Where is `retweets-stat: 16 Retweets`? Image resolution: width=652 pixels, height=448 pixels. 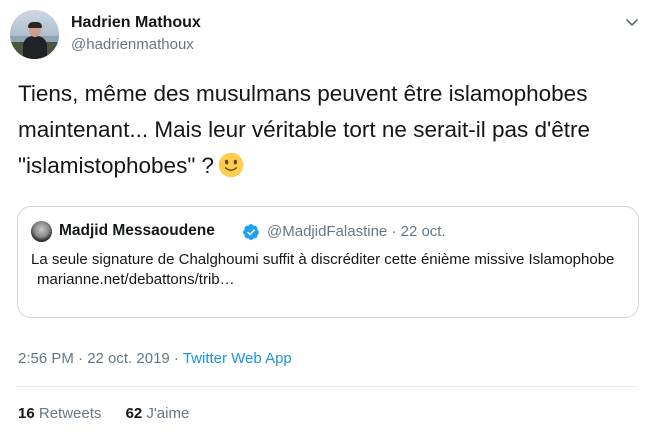
retweets-stat: 16 Retweets is located at coordinates (59, 413).